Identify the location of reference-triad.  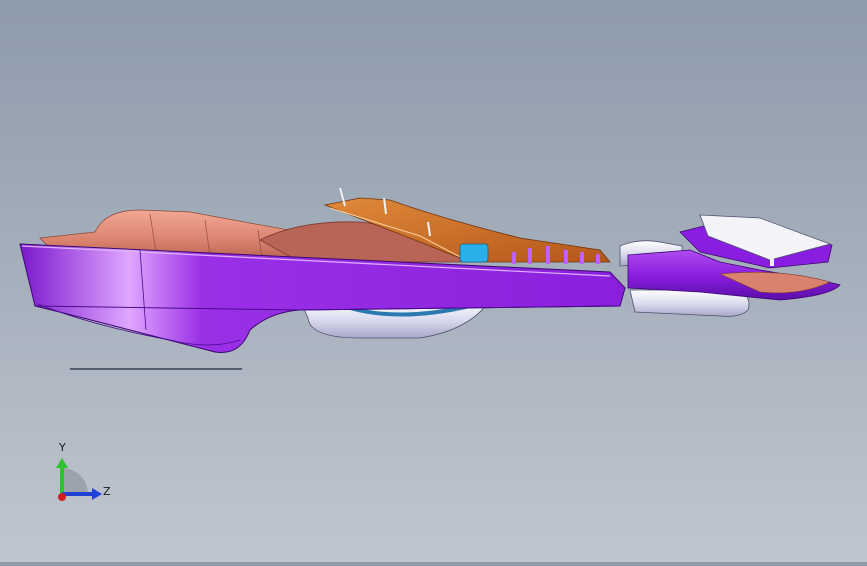
(79, 479).